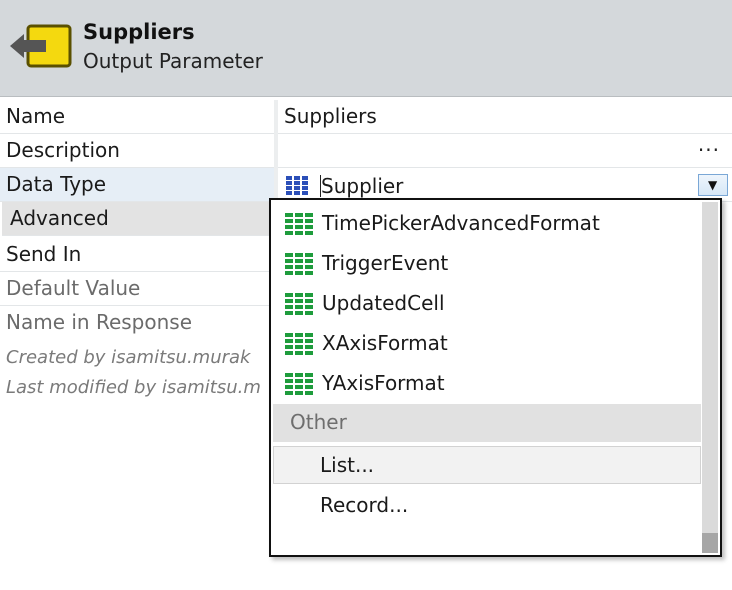 The height and width of the screenshot is (590, 732). I want to click on property-row-description: ... Description, so click(366, 150).